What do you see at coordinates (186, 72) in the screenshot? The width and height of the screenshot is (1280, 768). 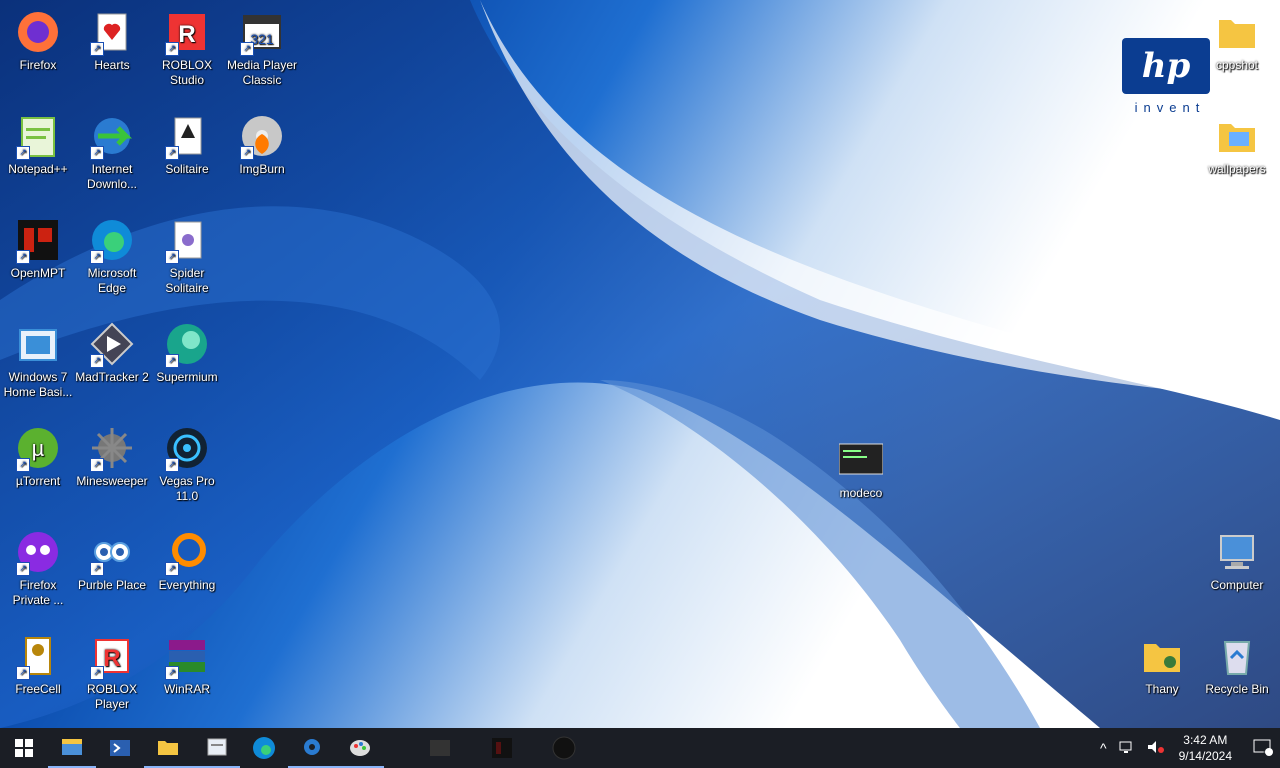 I see `desktop-icon-label: ROBLOX Studio` at bounding box center [186, 72].